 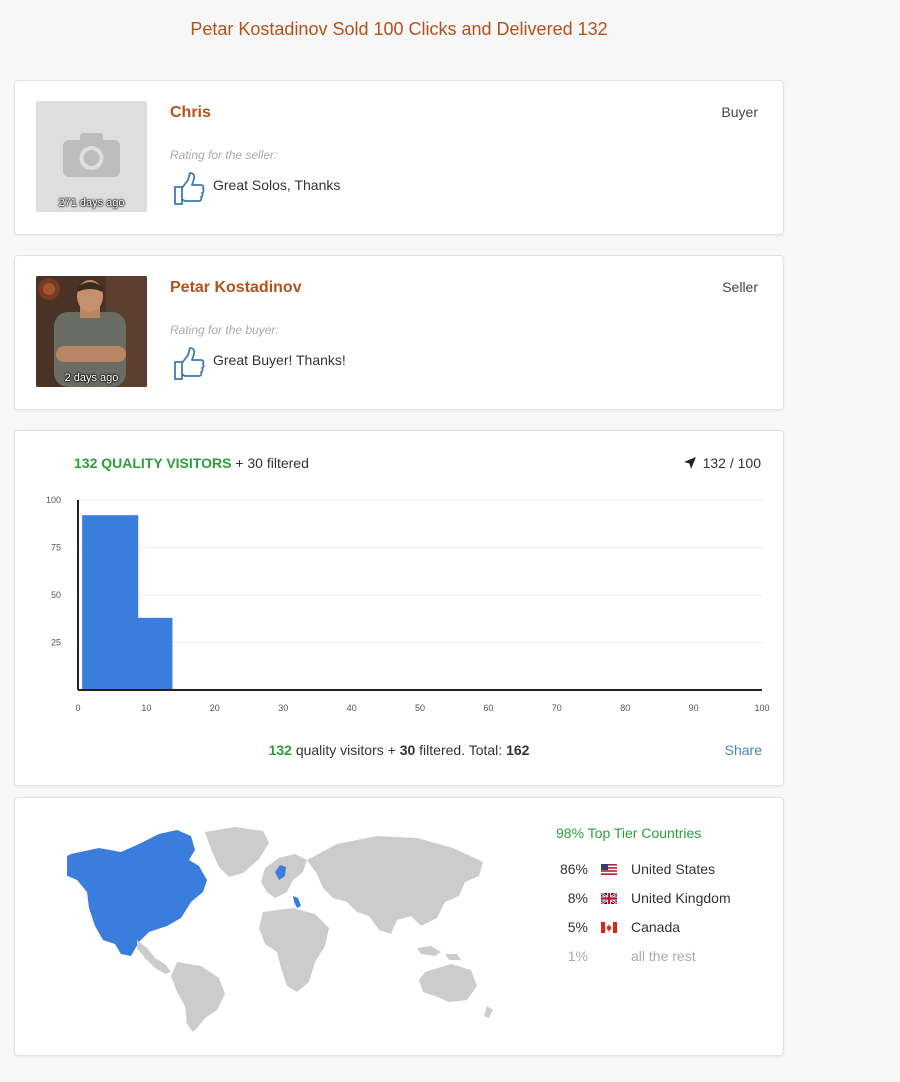 I want to click on review-comment: Great Solos, Thanks, so click(x=277, y=185).